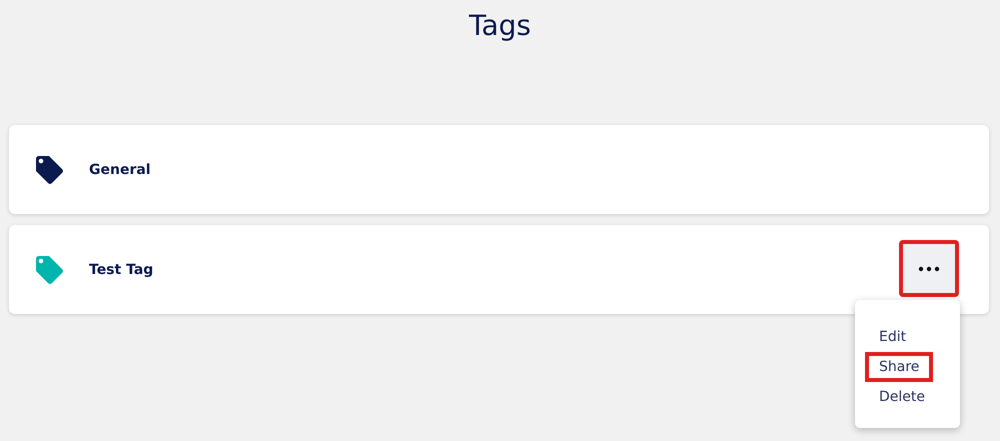 Image resolution: width=1000 pixels, height=441 pixels. I want to click on more-button, so click(929, 268).